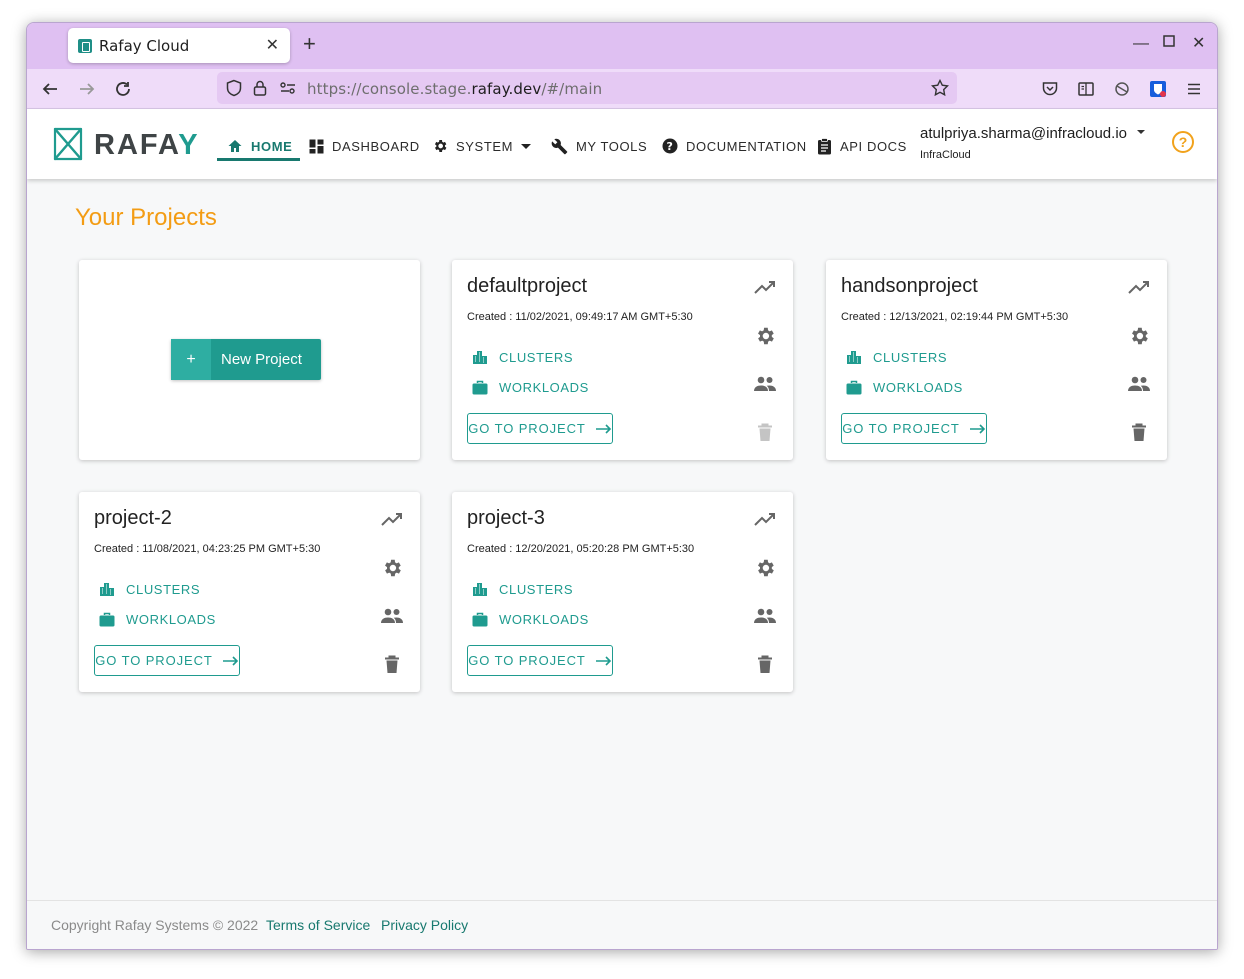  I want to click on close-window-icon: ✕, so click(1198, 44).